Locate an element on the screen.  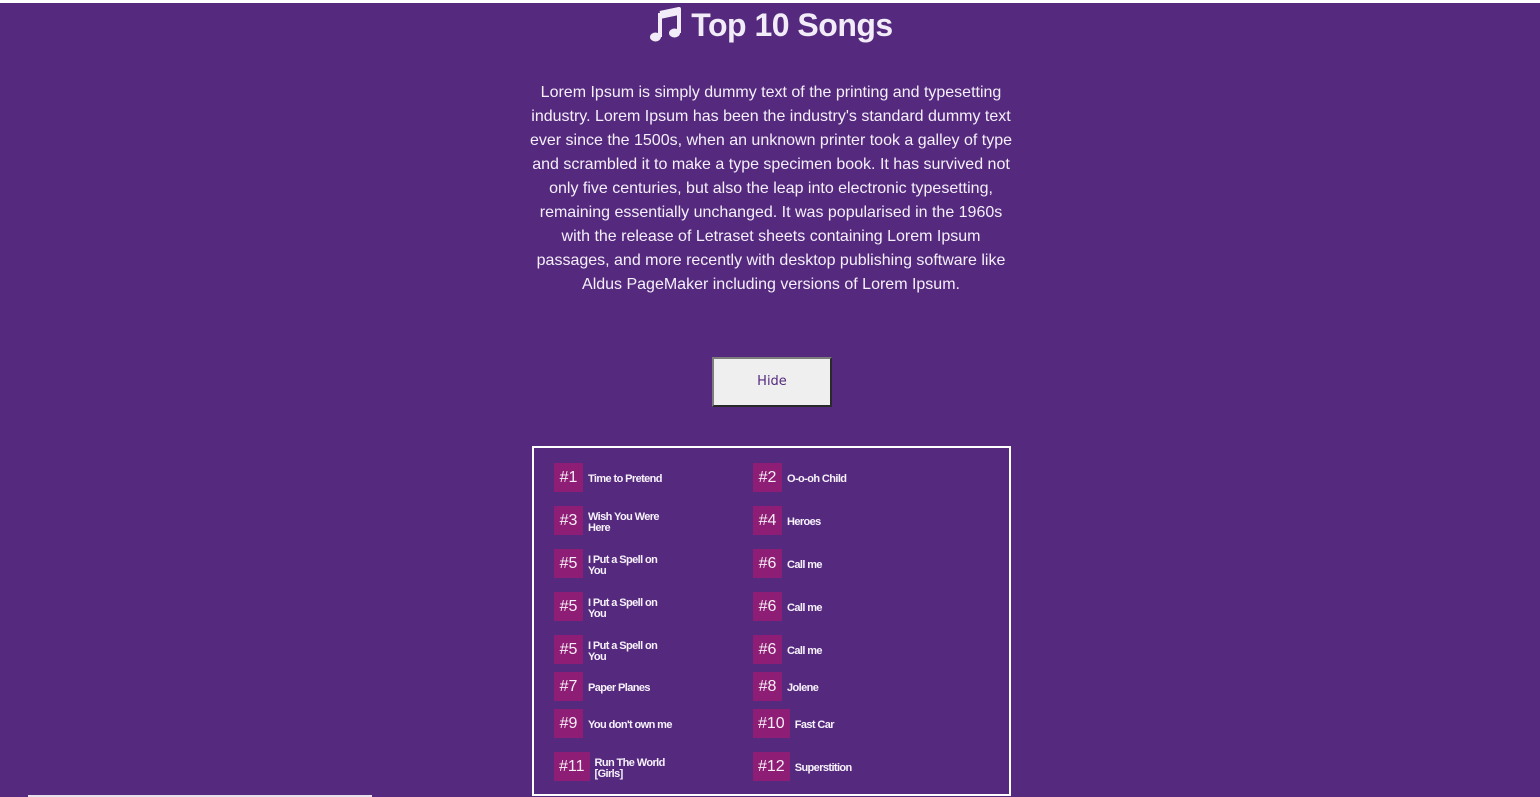
rank-badge: #11 is located at coordinates (572, 766).